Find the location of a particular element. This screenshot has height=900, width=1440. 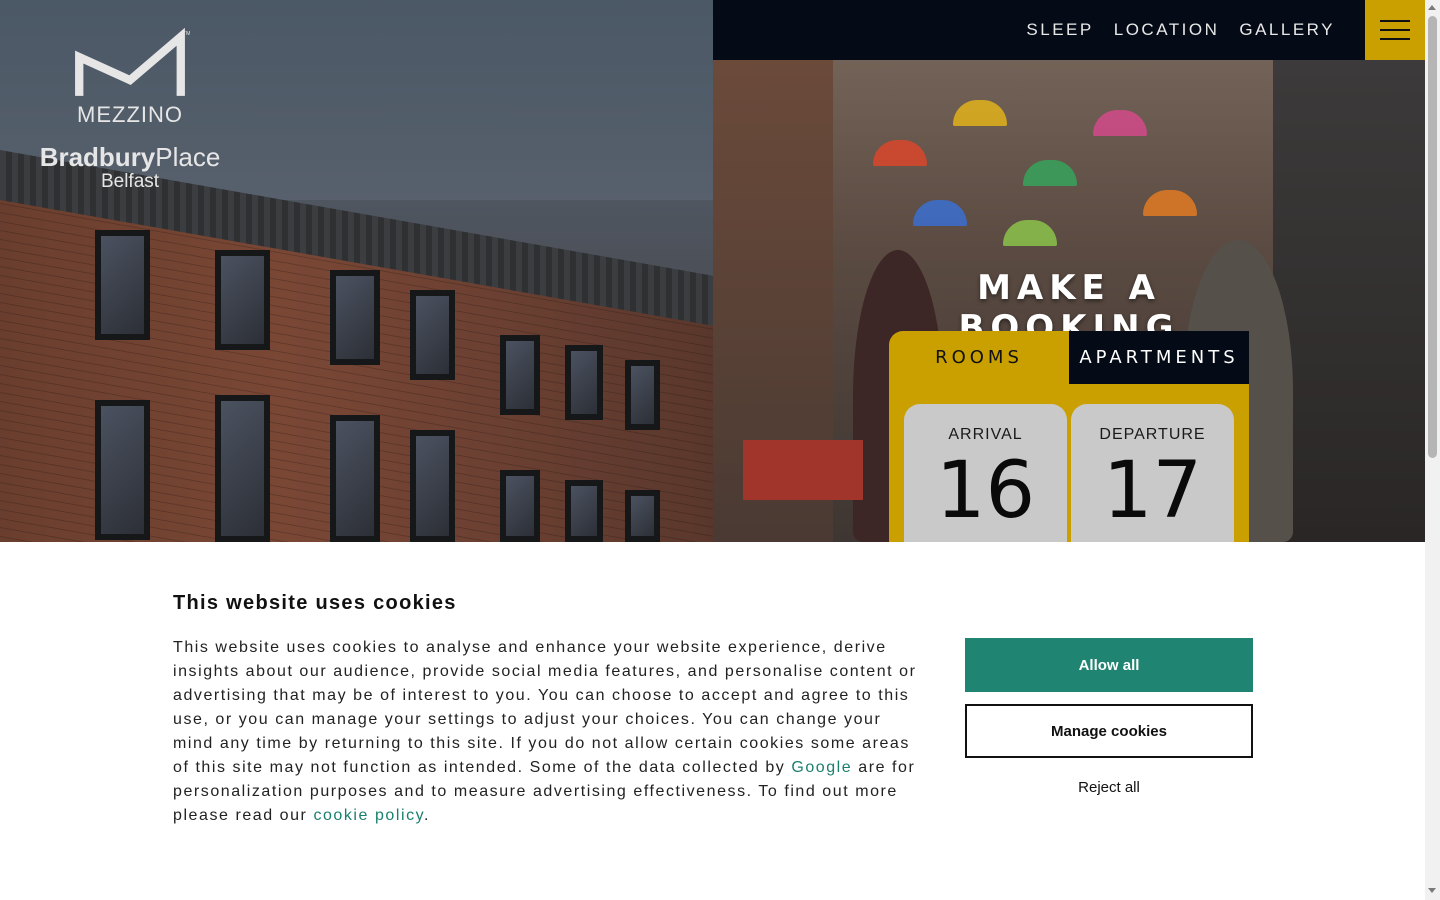

tab-rooms: ROOMS is located at coordinates (979, 357).